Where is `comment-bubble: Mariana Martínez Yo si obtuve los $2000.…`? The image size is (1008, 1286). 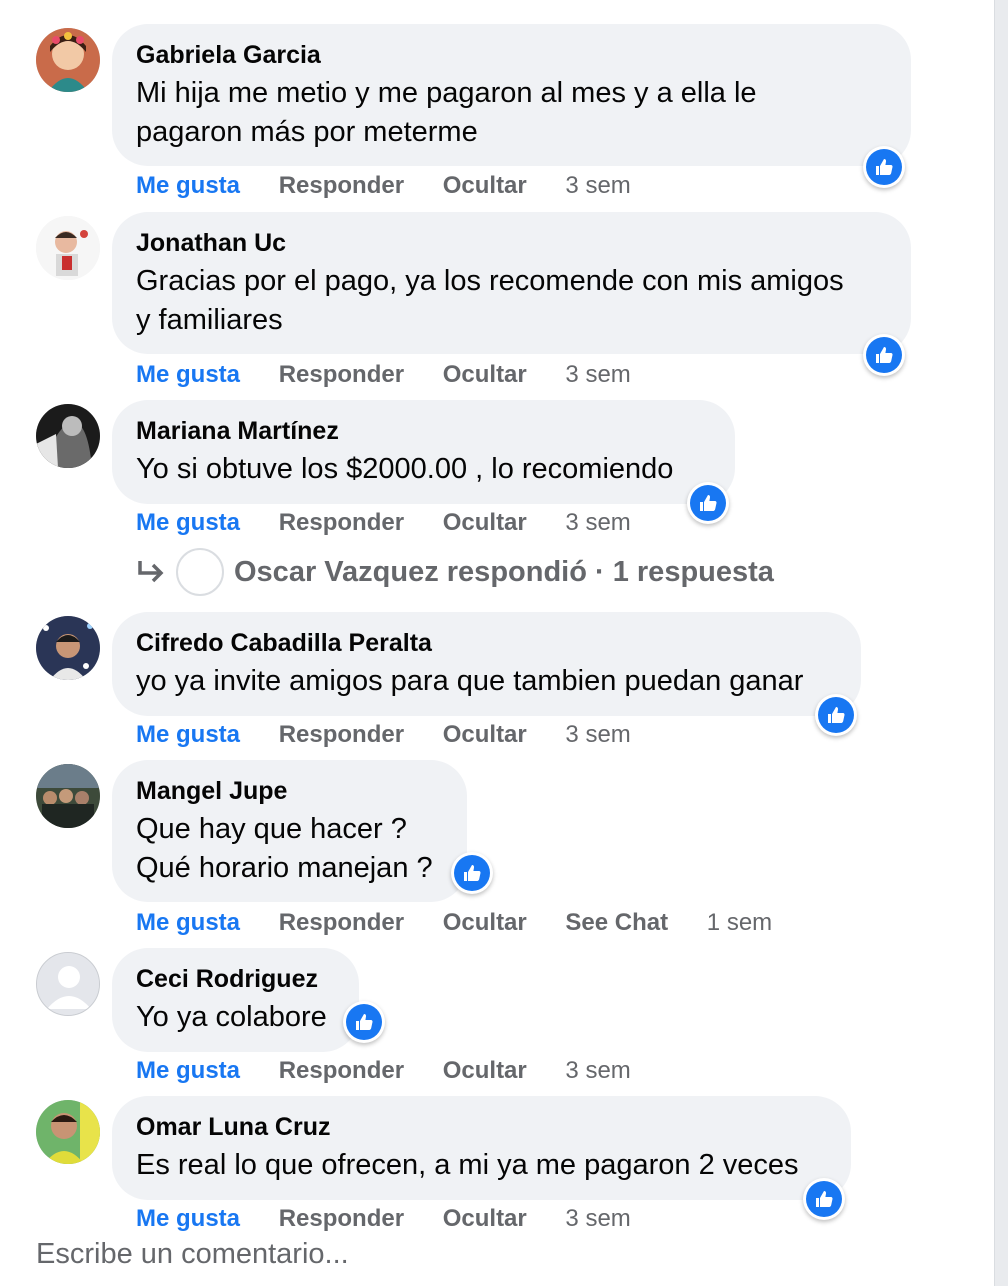
comment-bubble: Mariana Martínez Yo si obtuve los $2000.… is located at coordinates (423, 452).